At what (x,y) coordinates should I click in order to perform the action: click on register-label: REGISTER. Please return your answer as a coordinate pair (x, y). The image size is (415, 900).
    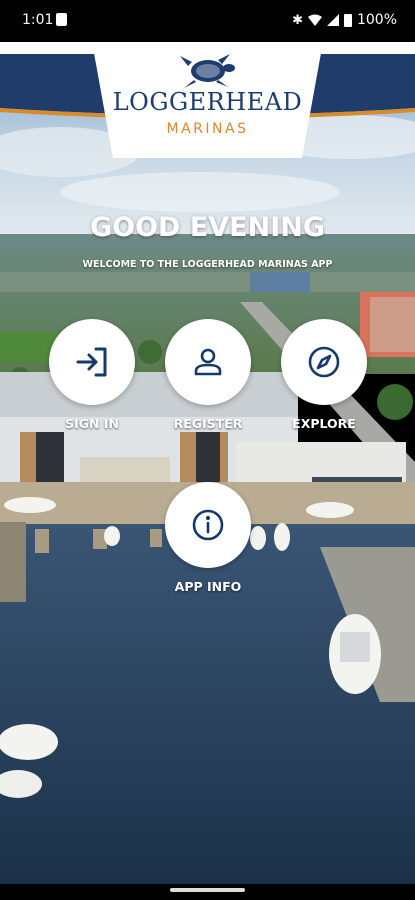
    Looking at the image, I should click on (208, 423).